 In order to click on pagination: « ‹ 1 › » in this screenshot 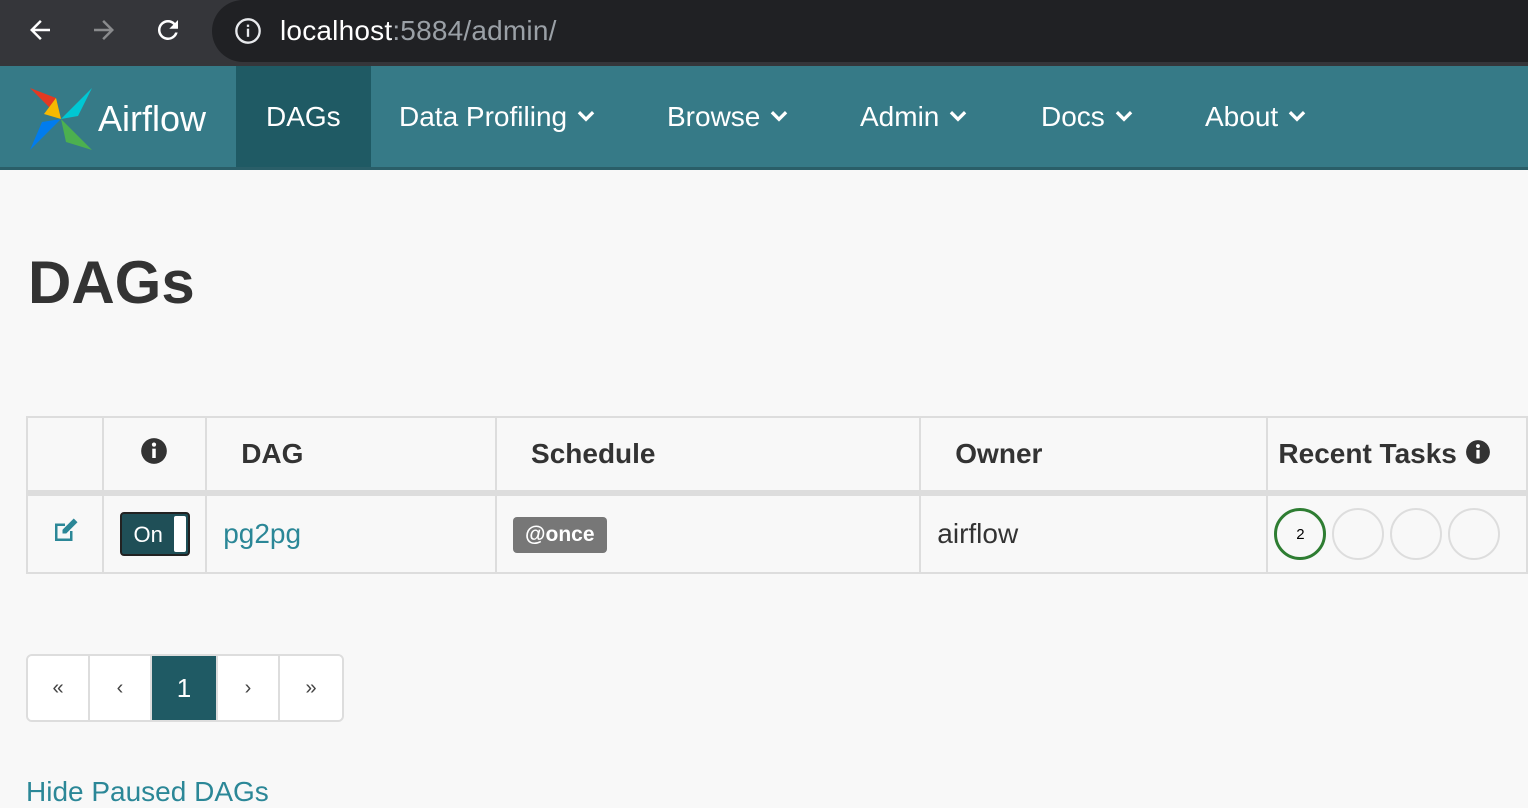, I will do `click(185, 688)`.